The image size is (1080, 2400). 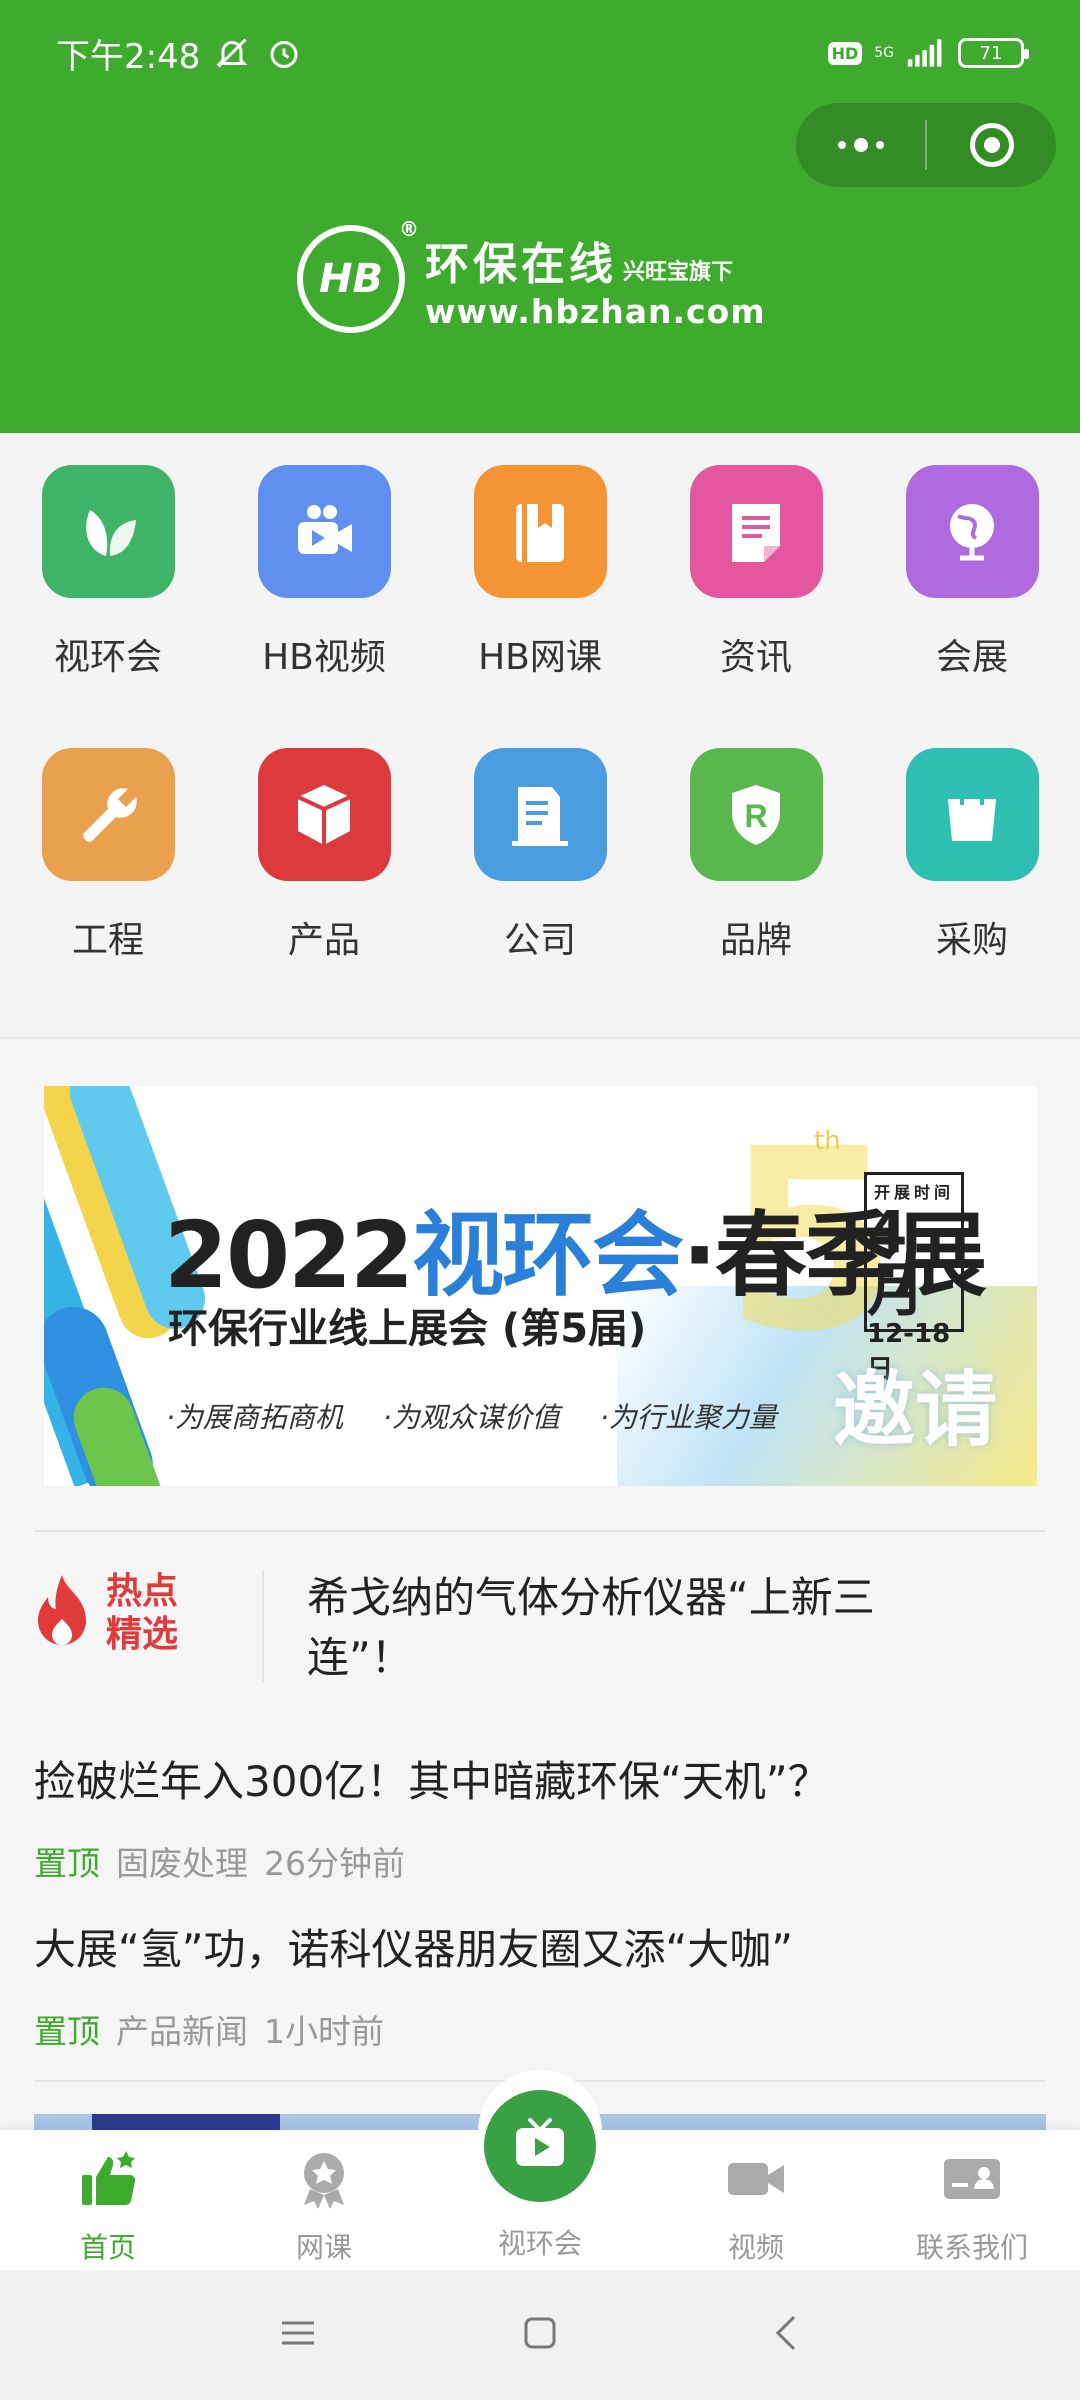 I want to click on grid-item-company: 公司, so click(x=540, y=855).